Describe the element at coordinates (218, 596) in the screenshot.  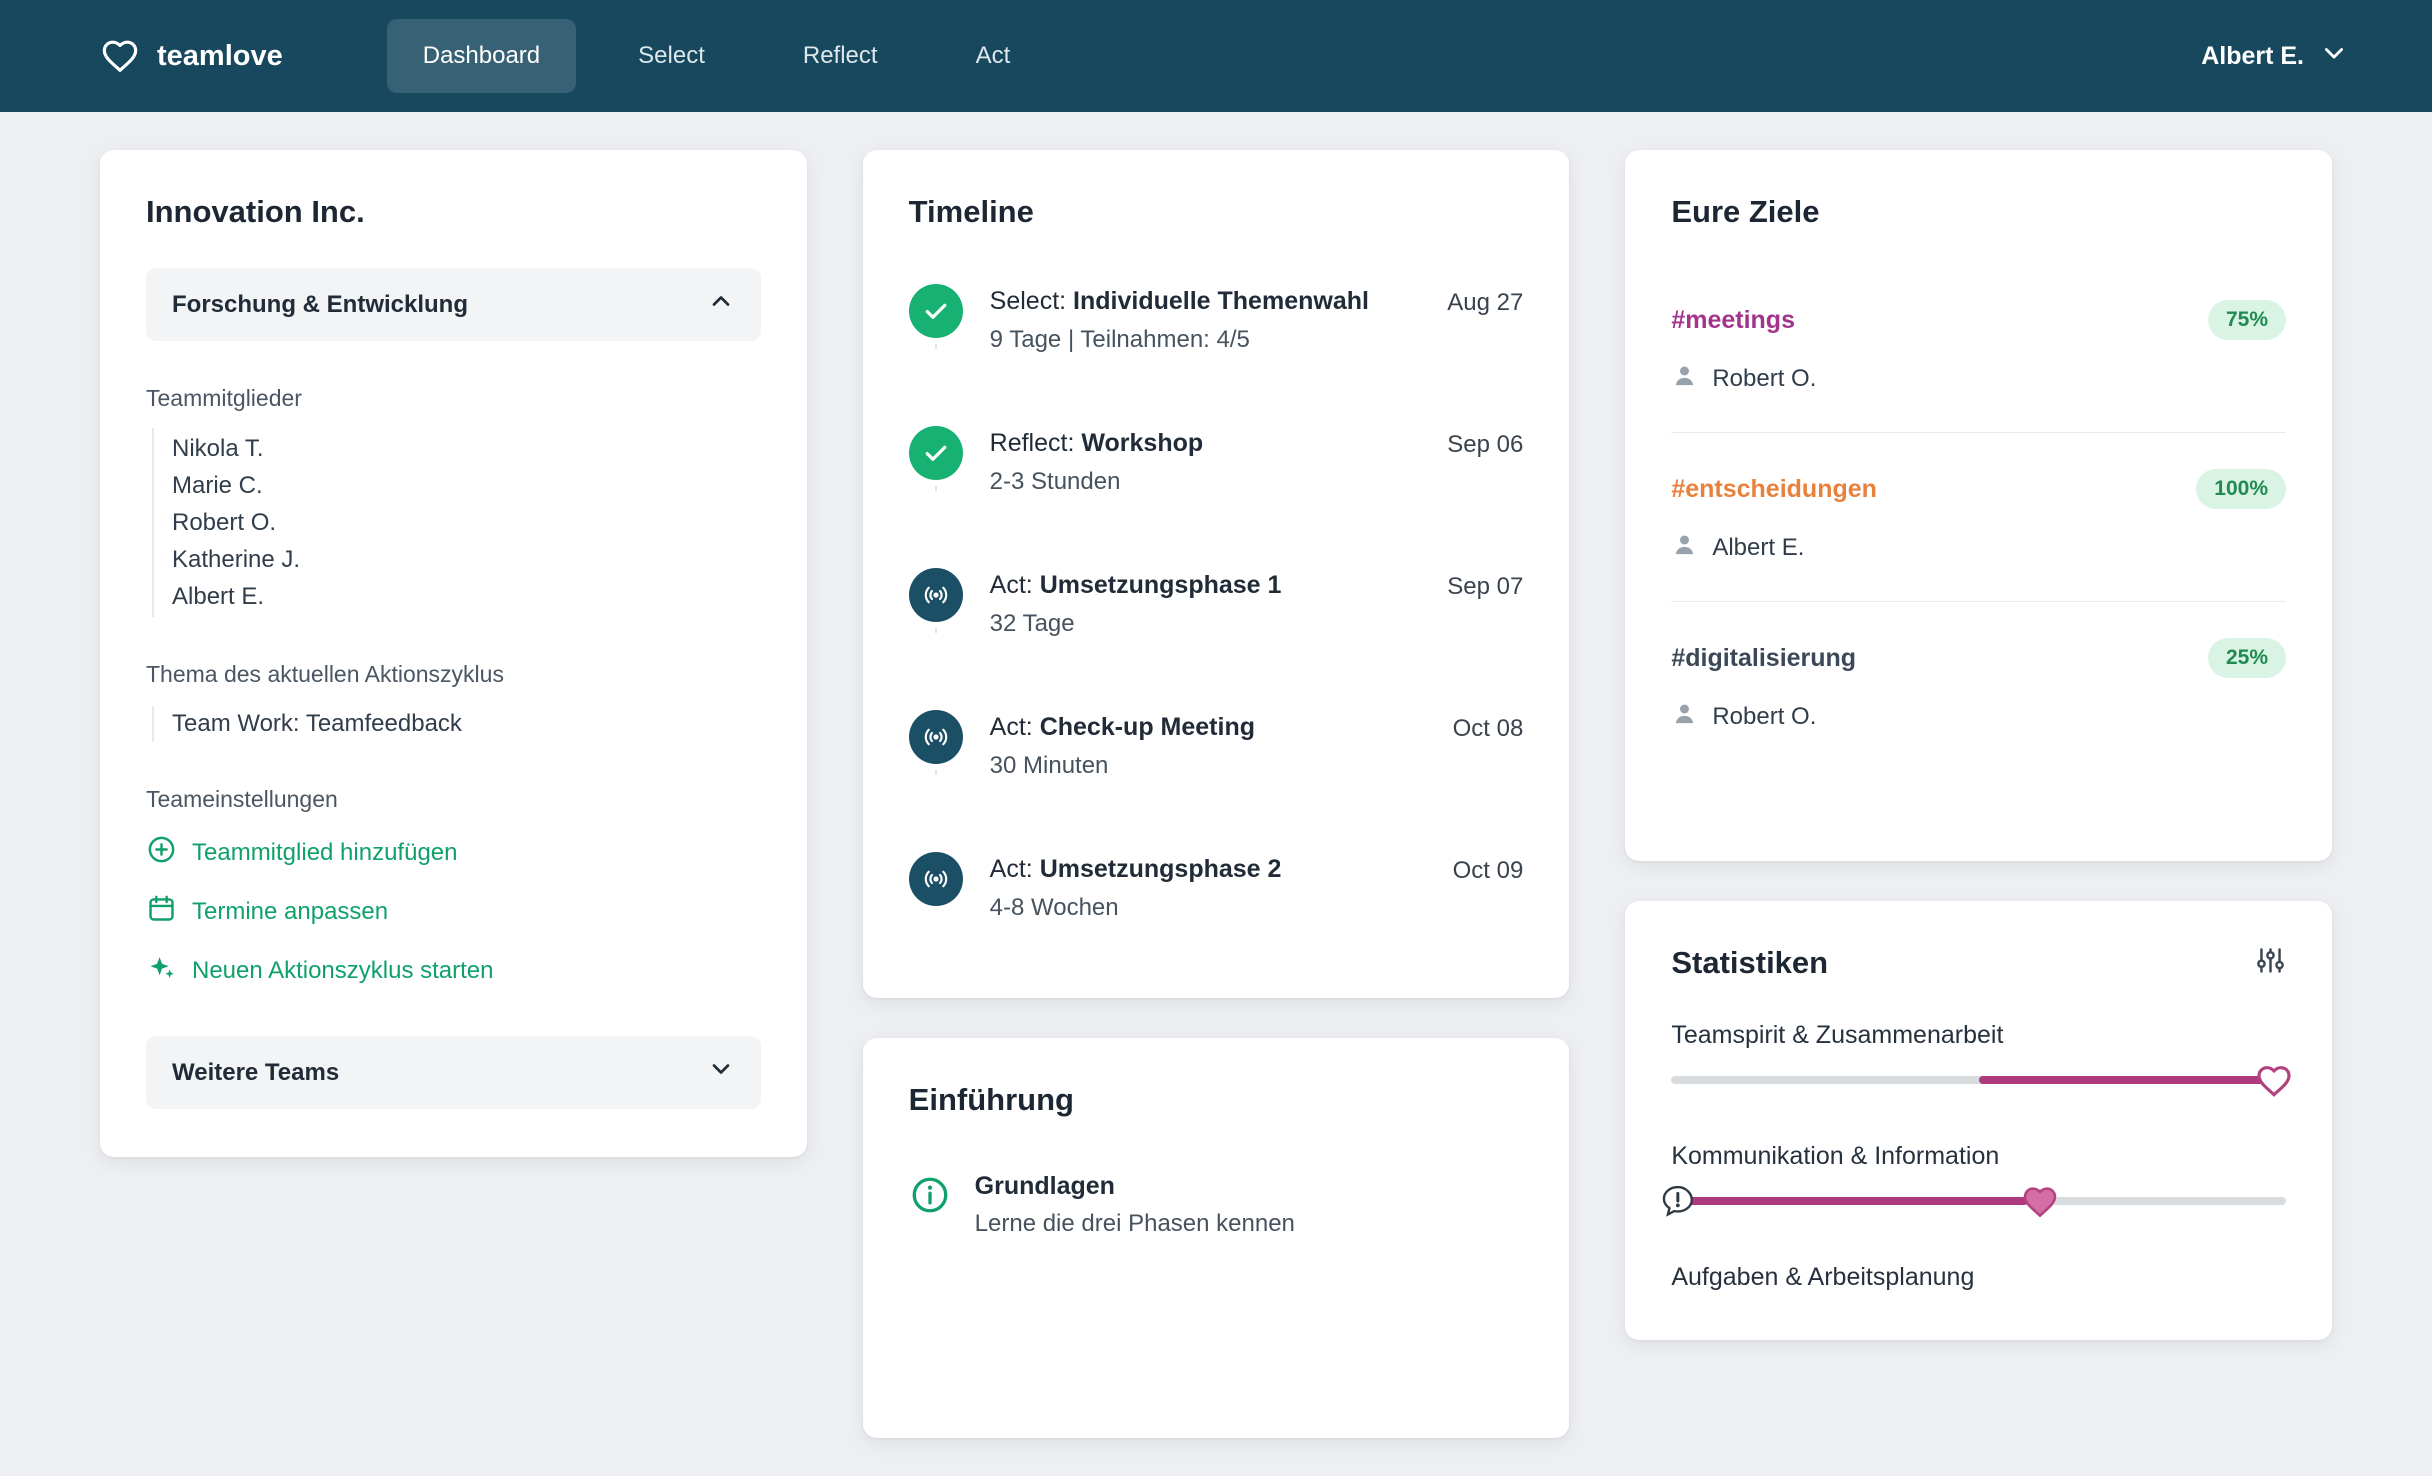
I see `member-item: Albert E.` at that location.